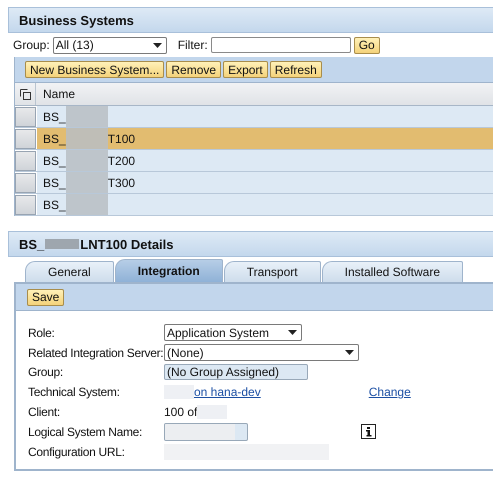  Describe the element at coordinates (272, 271) in the screenshot. I see `tab: Transport` at that location.